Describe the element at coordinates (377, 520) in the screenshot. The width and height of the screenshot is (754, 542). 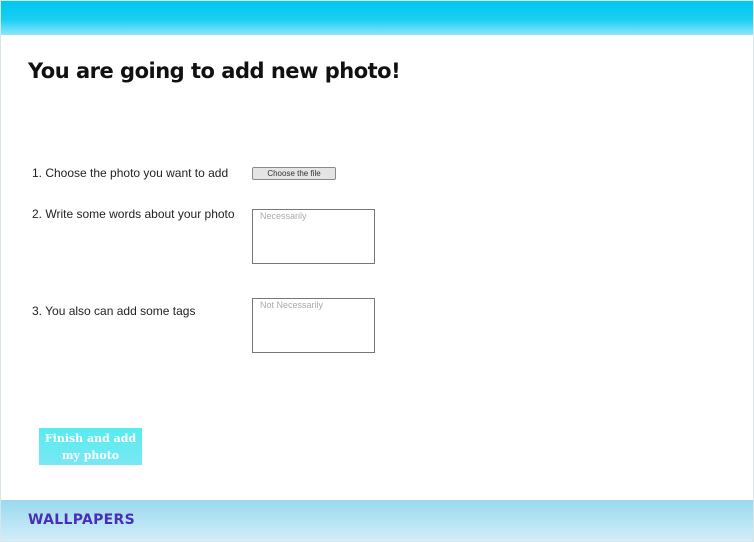
I see `footer-bar: WALLPAPERS` at that location.